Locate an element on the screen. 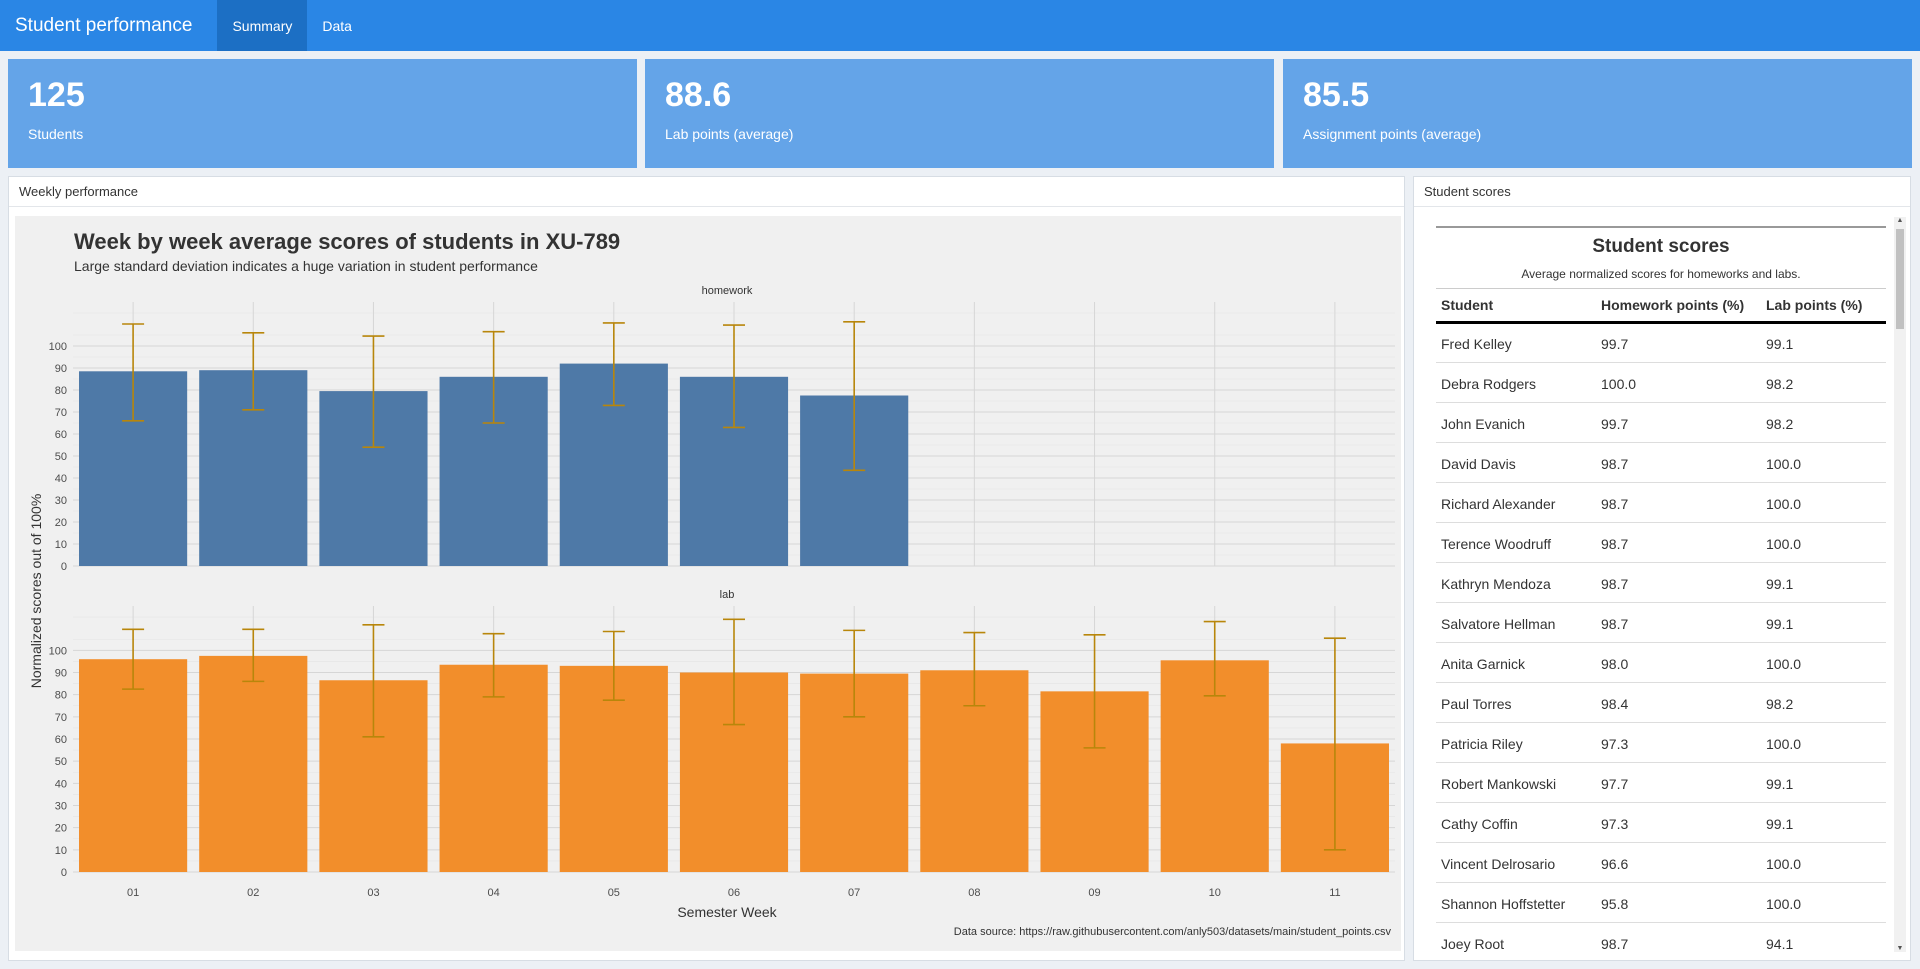 The image size is (1920, 969). cell-homework-points: 98.4 is located at coordinates (1678, 702).